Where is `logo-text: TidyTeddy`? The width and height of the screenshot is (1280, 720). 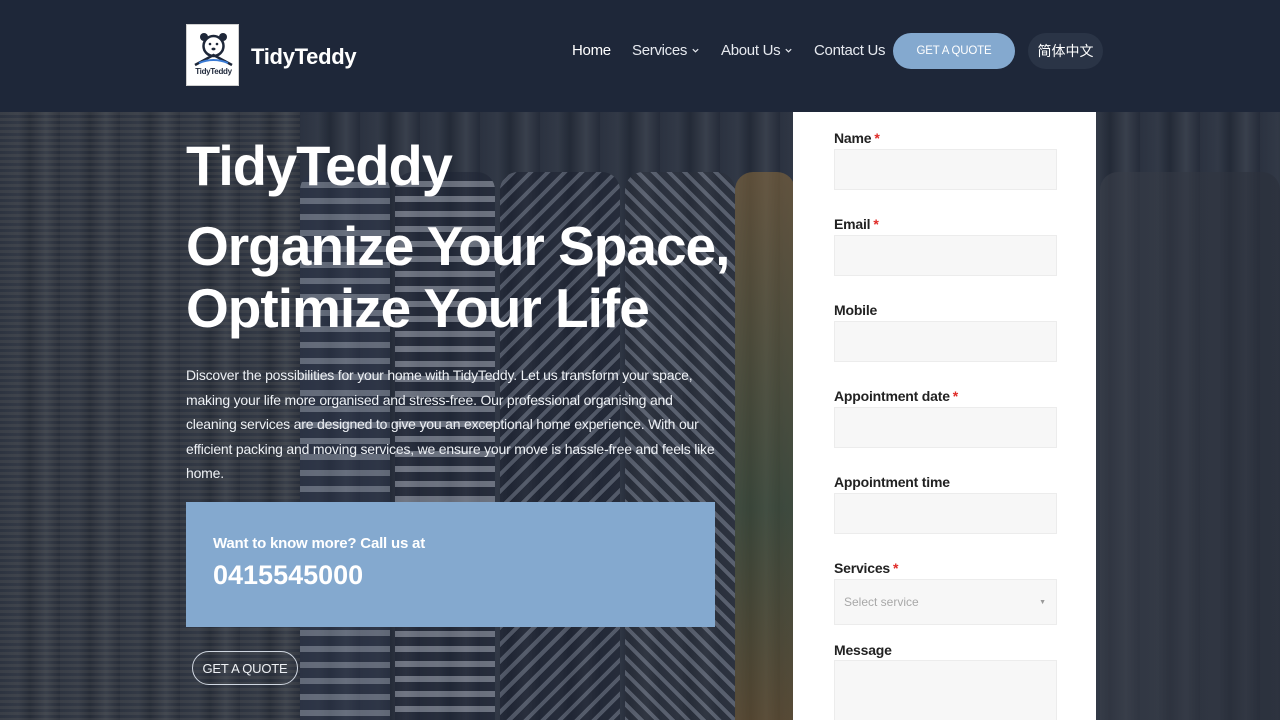 logo-text: TidyTeddy is located at coordinates (213, 71).